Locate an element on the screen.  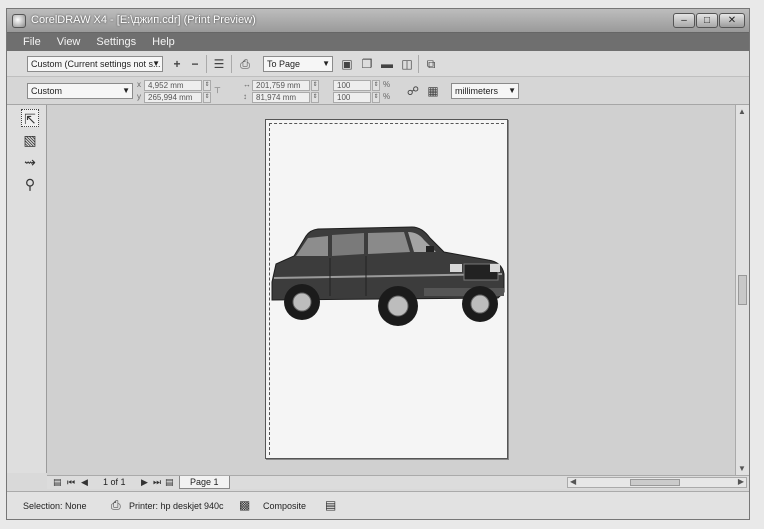
width-spinner: ⇕ is located at coordinates (315, 85).